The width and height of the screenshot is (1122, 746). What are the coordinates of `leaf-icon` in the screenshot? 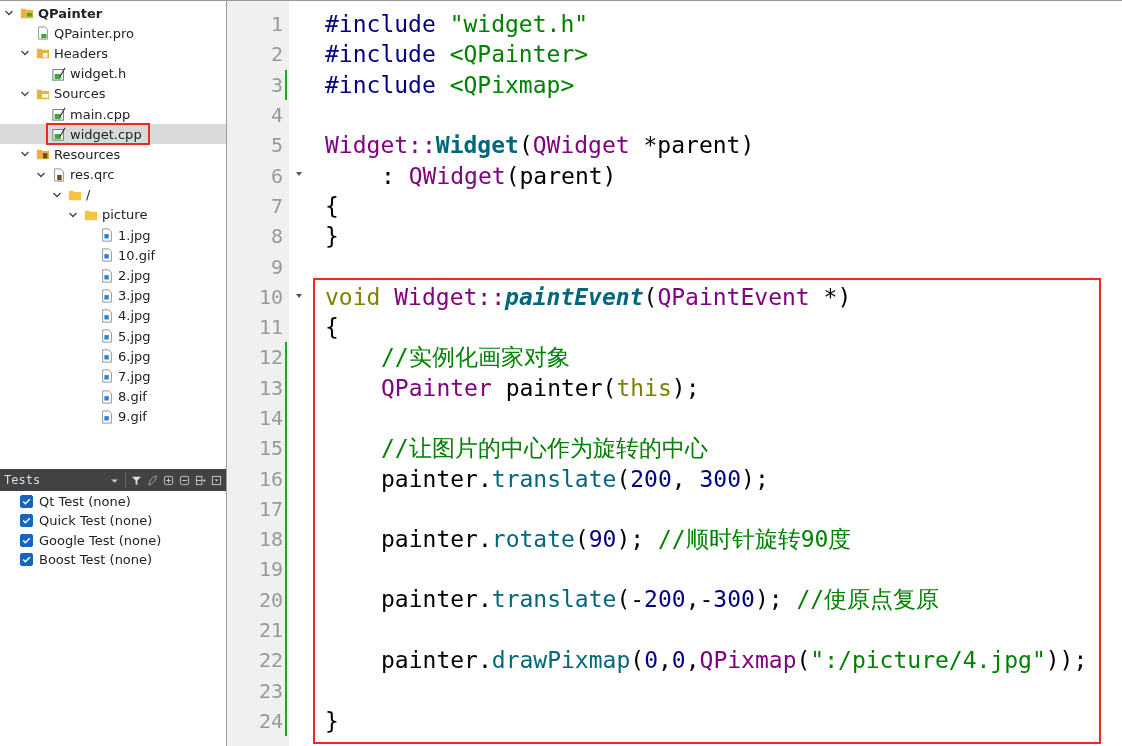 It's located at (152, 480).